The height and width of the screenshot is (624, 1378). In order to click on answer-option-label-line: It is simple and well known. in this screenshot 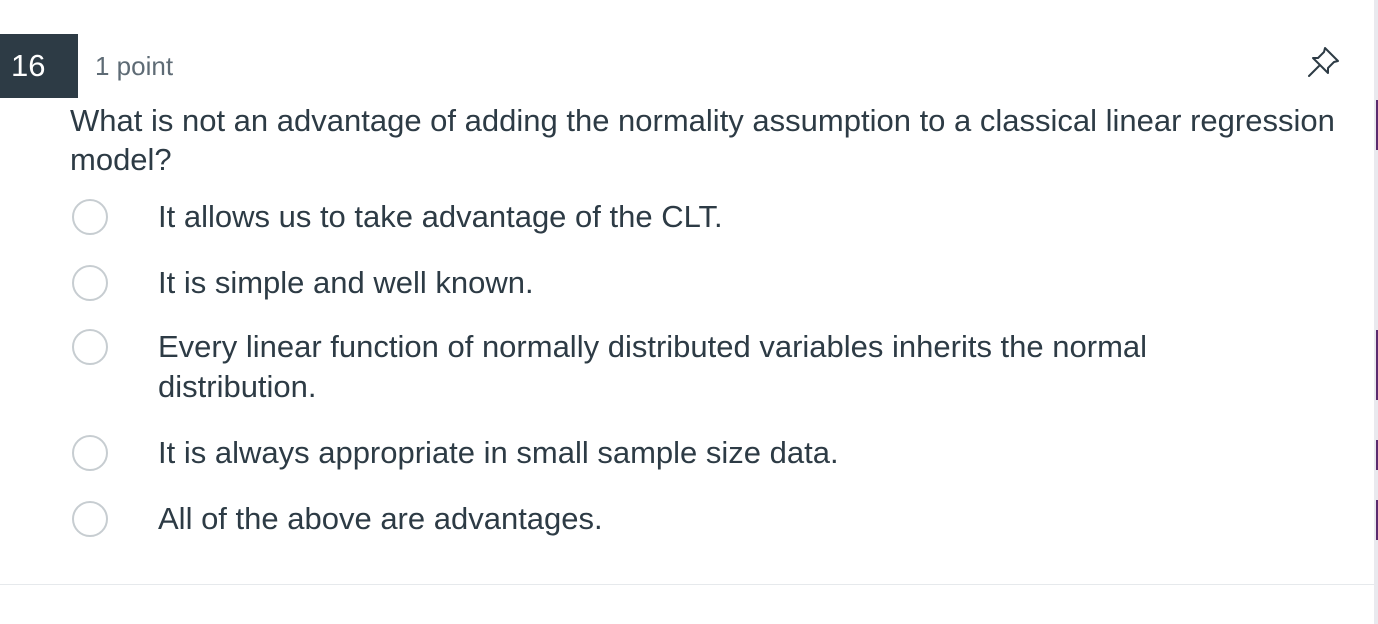, I will do `click(346, 282)`.